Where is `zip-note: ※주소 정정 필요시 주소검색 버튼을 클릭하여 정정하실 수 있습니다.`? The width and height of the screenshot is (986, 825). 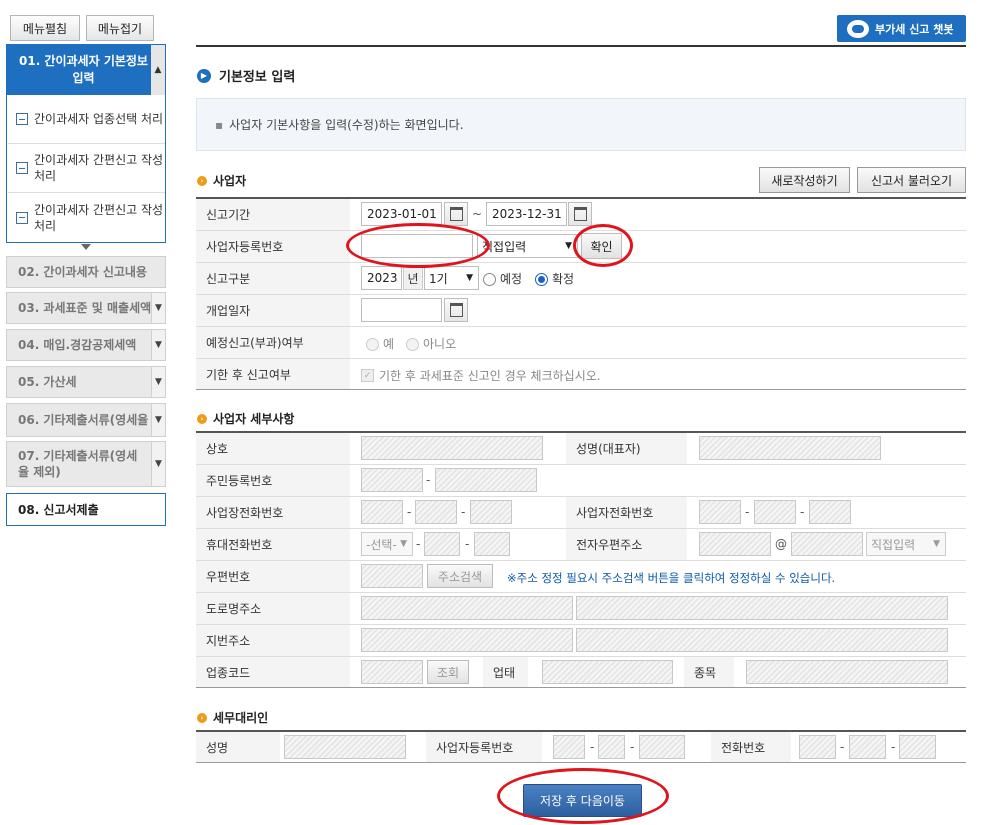 zip-note: ※주소 정정 필요시 주소검색 버튼을 클릭하여 정정하실 수 있습니다. is located at coordinates (671, 578).